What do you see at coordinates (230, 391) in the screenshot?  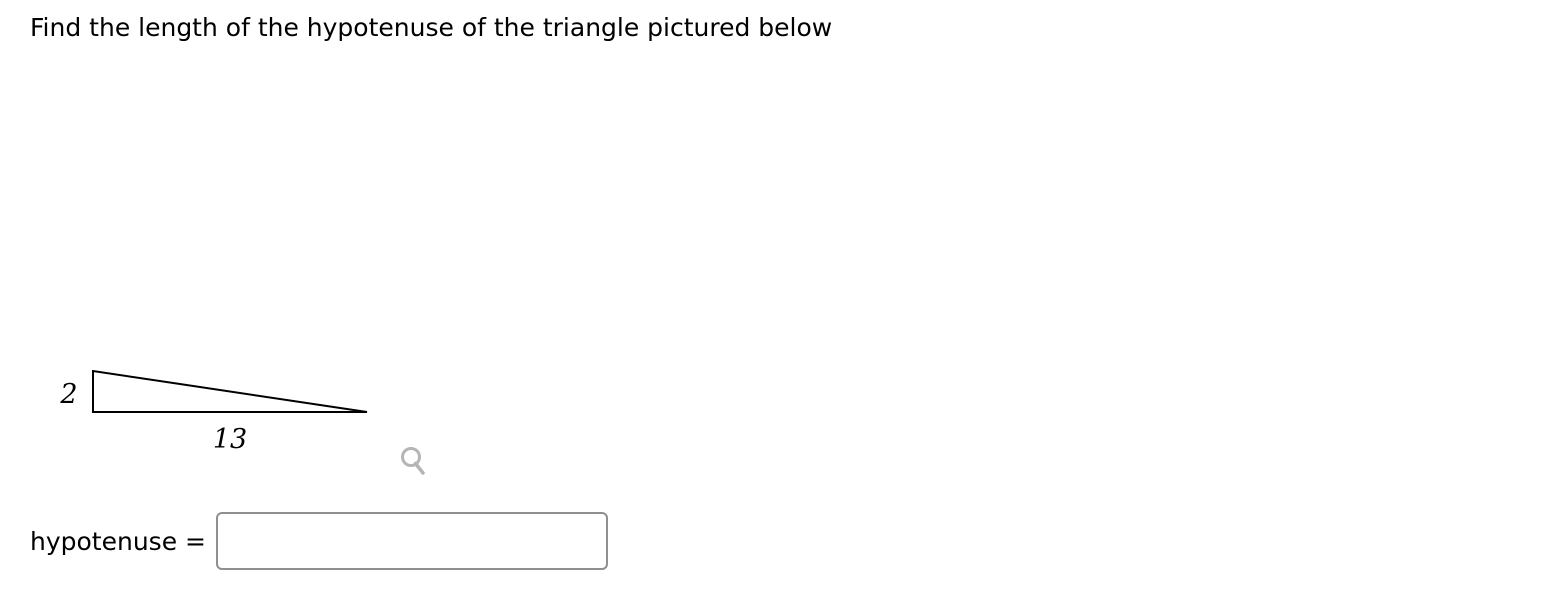 I see `right-triangle-shape` at bounding box center [230, 391].